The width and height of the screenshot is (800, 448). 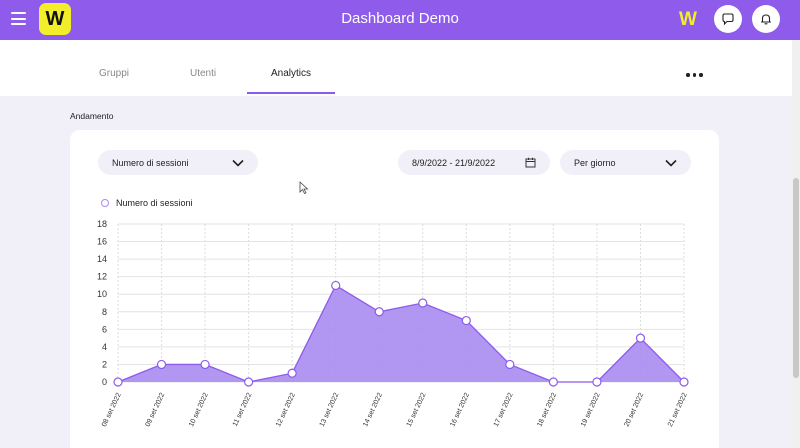 I want to click on x-tick-label: 08 set 2022, so click(x=112, y=410).